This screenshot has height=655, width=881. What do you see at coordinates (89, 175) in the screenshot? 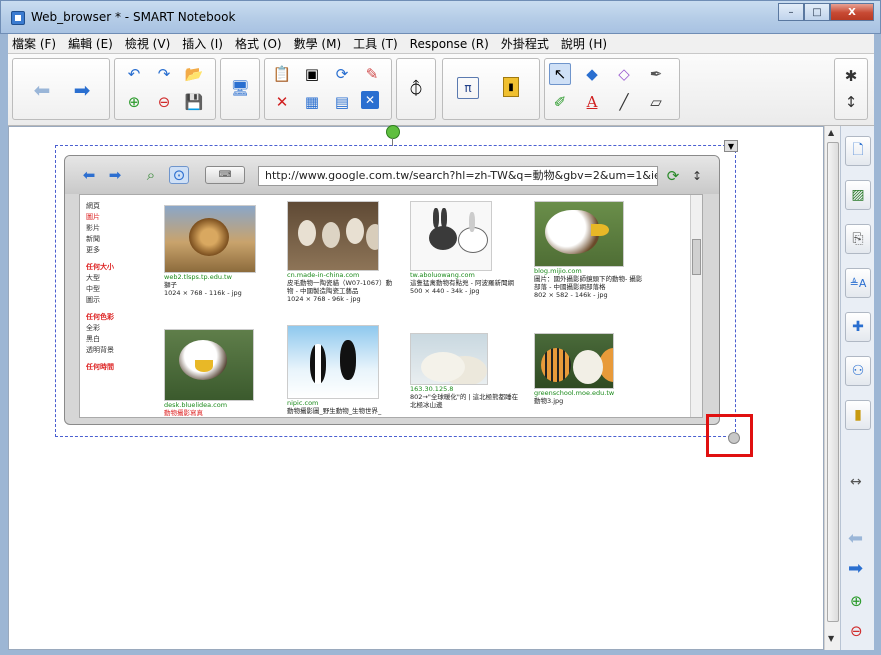
I see `browser-back-icon: ⬅` at bounding box center [89, 175].